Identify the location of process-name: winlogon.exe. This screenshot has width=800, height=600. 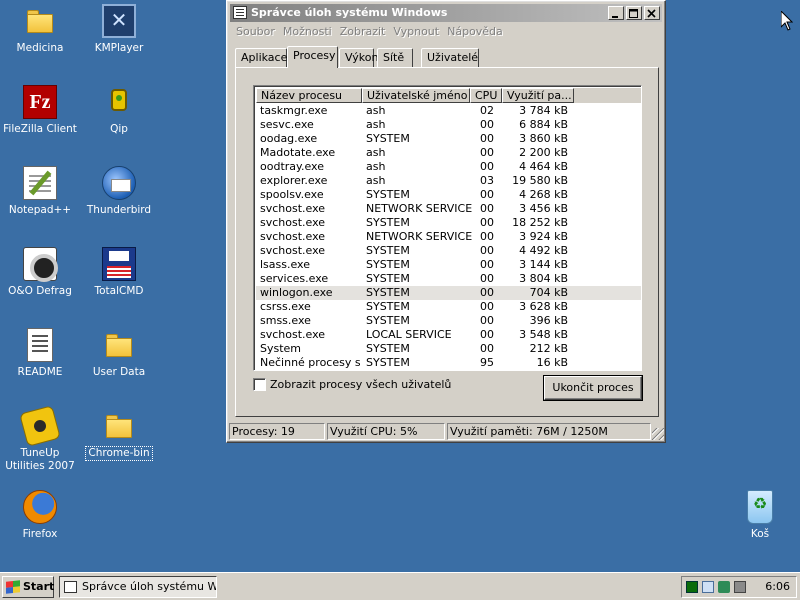
(296, 292).